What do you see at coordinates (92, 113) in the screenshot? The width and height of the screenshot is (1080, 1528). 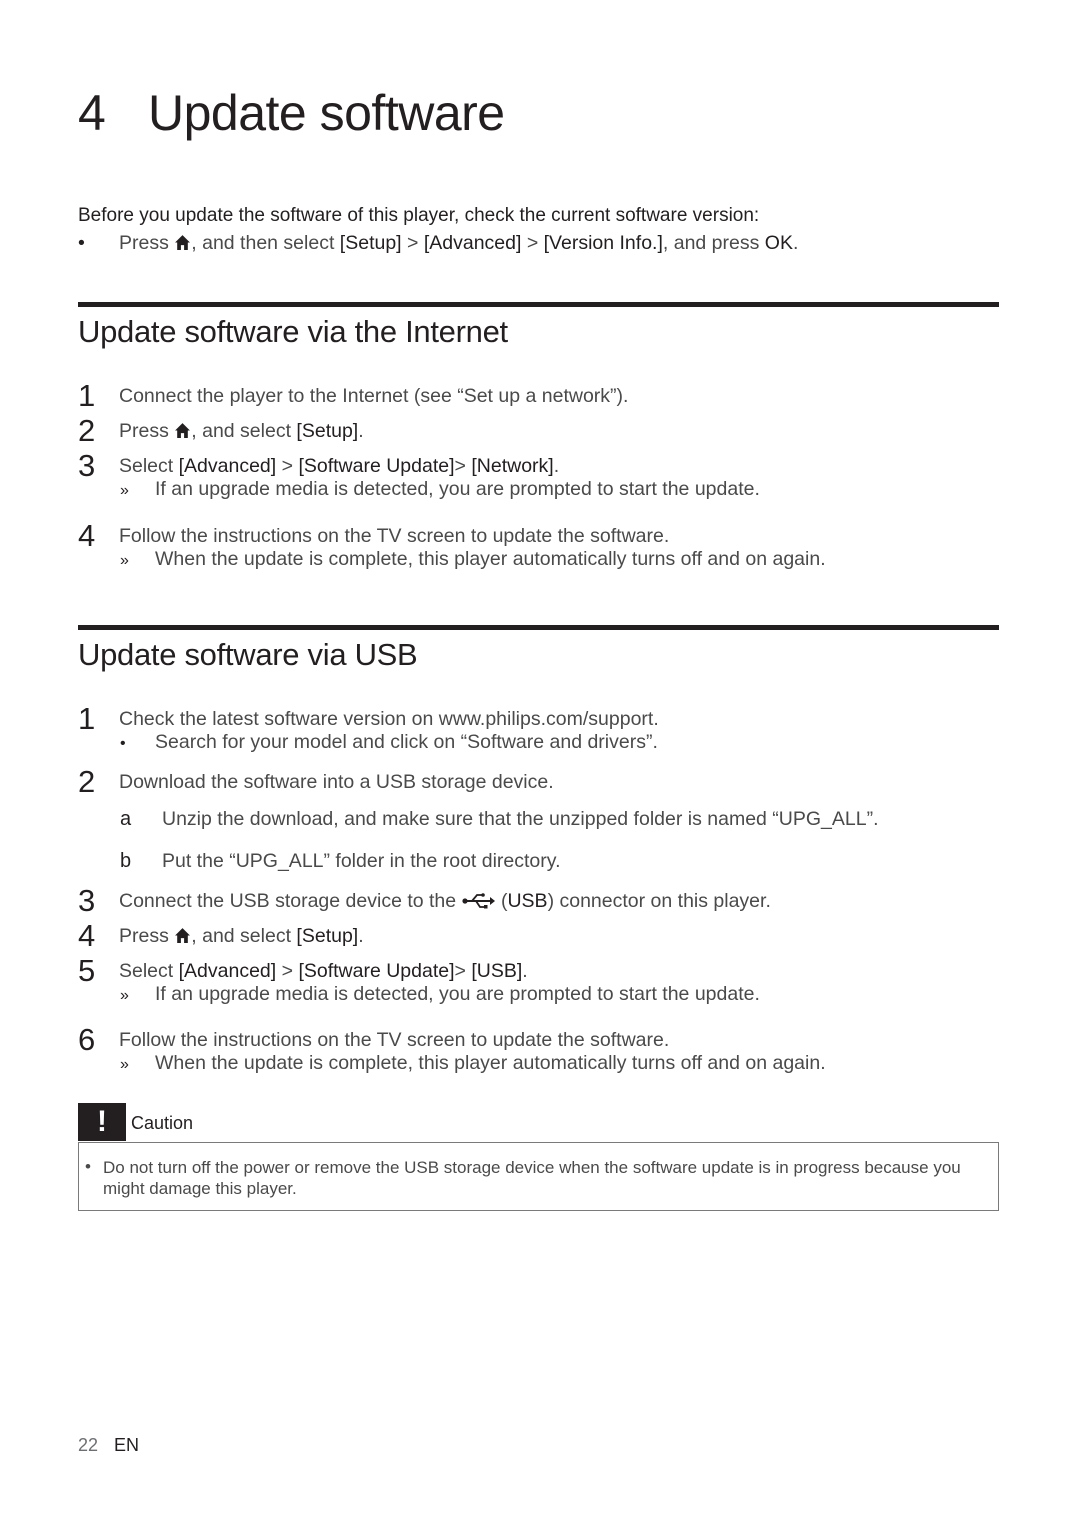 I see `chapter-number: 4` at bounding box center [92, 113].